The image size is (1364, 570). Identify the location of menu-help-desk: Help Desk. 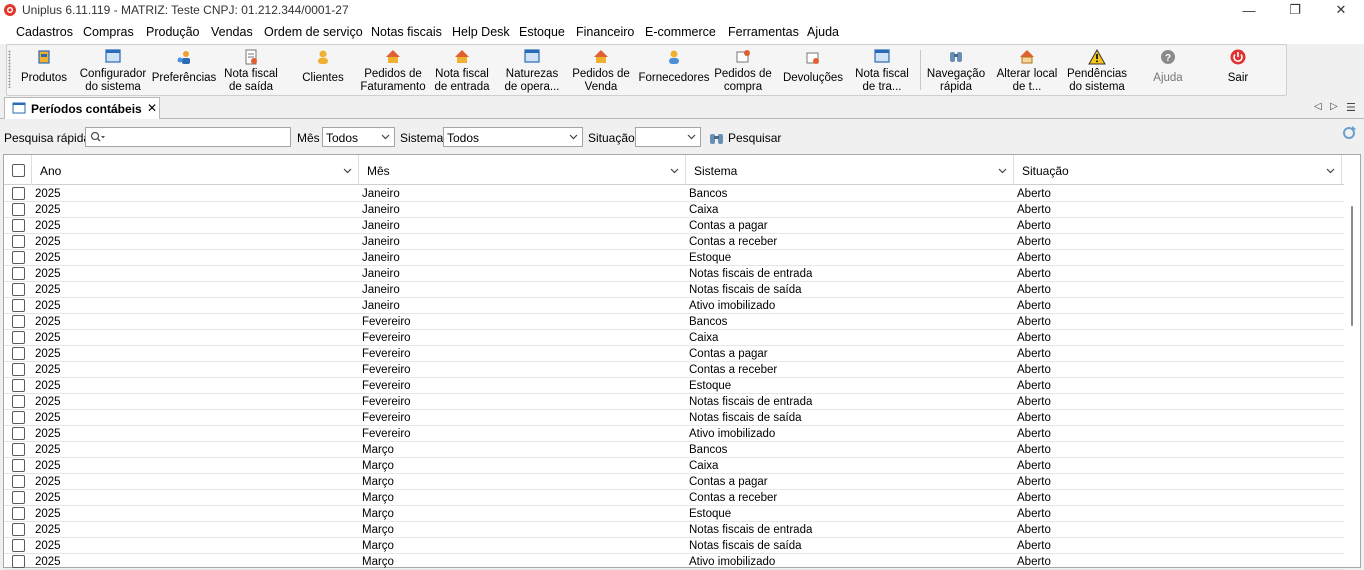
(481, 32).